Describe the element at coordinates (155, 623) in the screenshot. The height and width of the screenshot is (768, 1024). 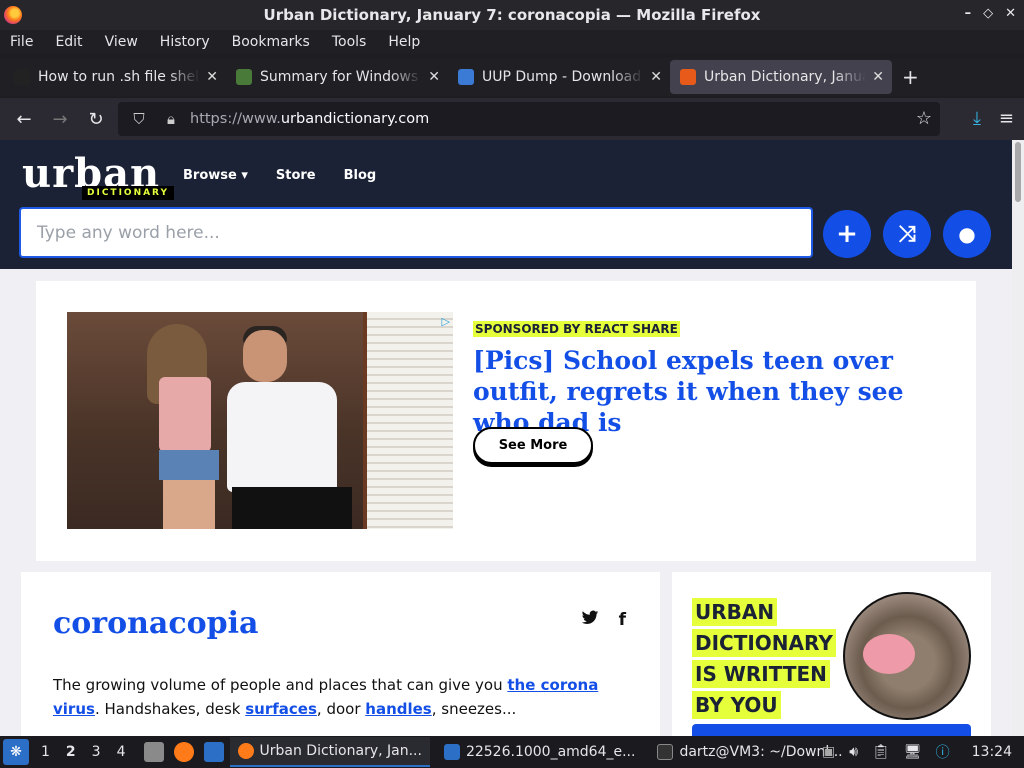
I see `definition-word: coronacopia` at that location.